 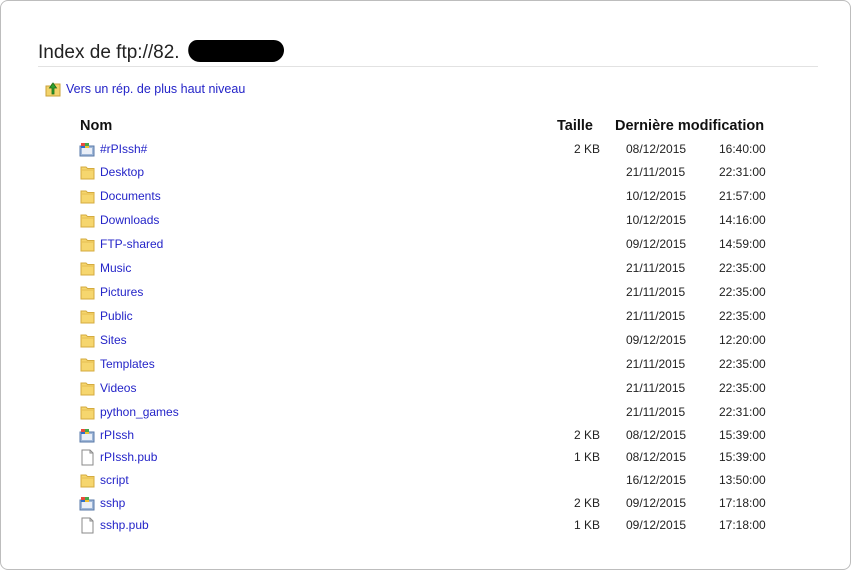 What do you see at coordinates (429, 365) in the screenshot?
I see `file-row: Templates 21/11/2015 22:35:00` at bounding box center [429, 365].